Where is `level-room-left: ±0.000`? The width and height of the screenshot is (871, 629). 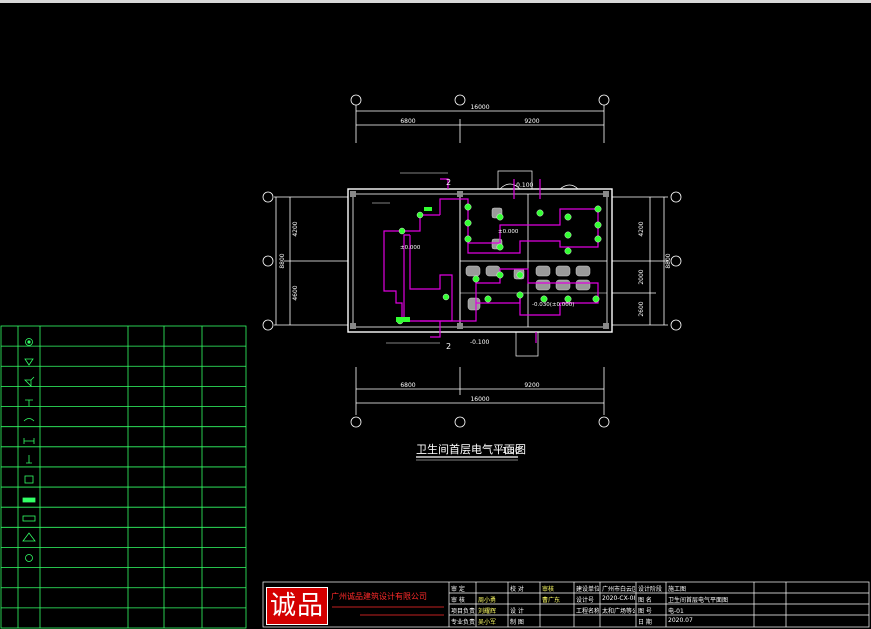 level-room-left: ±0.000 is located at coordinates (410, 248).